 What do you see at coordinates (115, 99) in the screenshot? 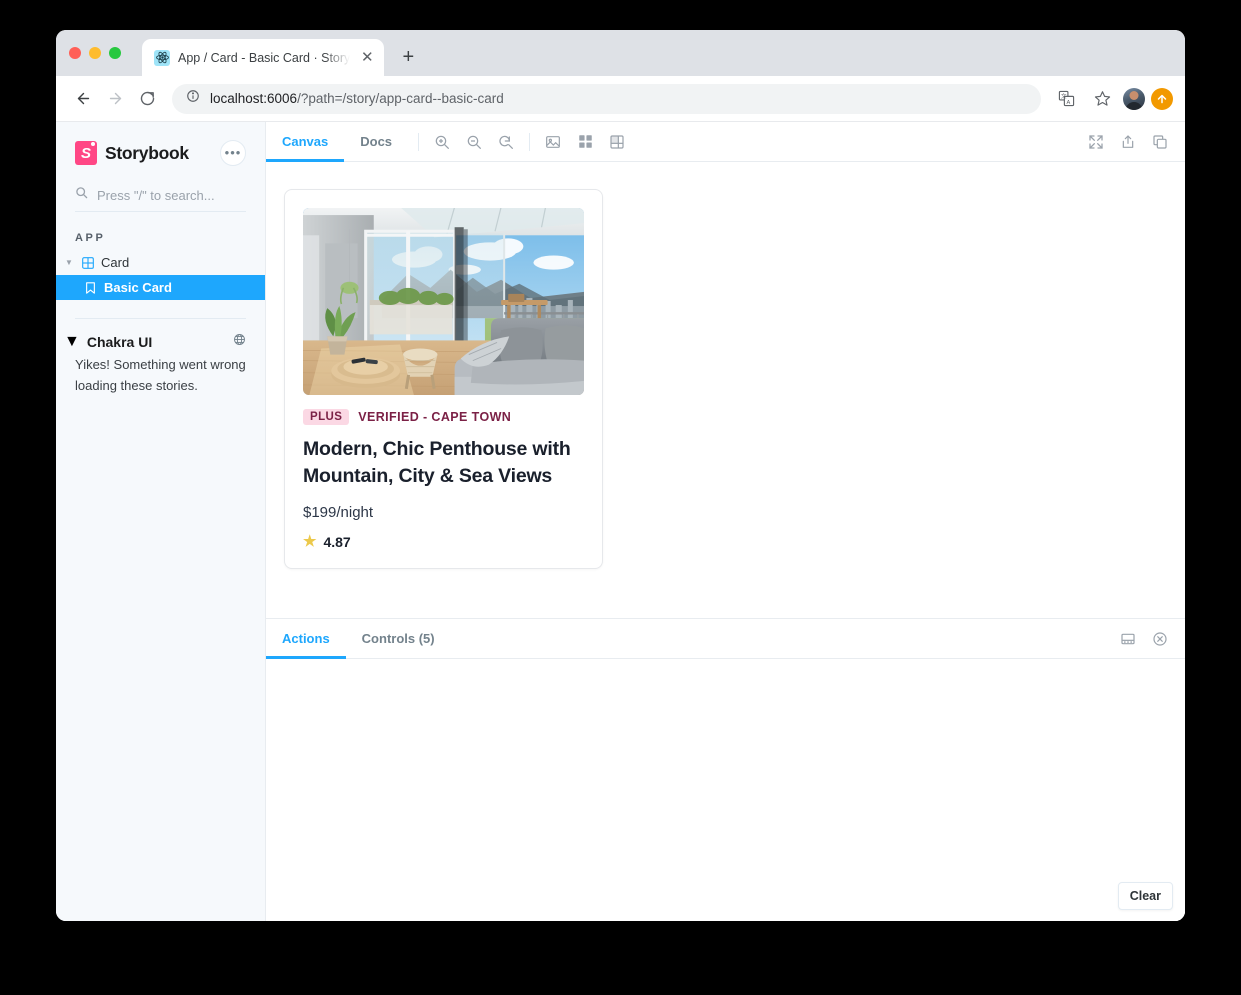
I see `forward-icon` at bounding box center [115, 99].